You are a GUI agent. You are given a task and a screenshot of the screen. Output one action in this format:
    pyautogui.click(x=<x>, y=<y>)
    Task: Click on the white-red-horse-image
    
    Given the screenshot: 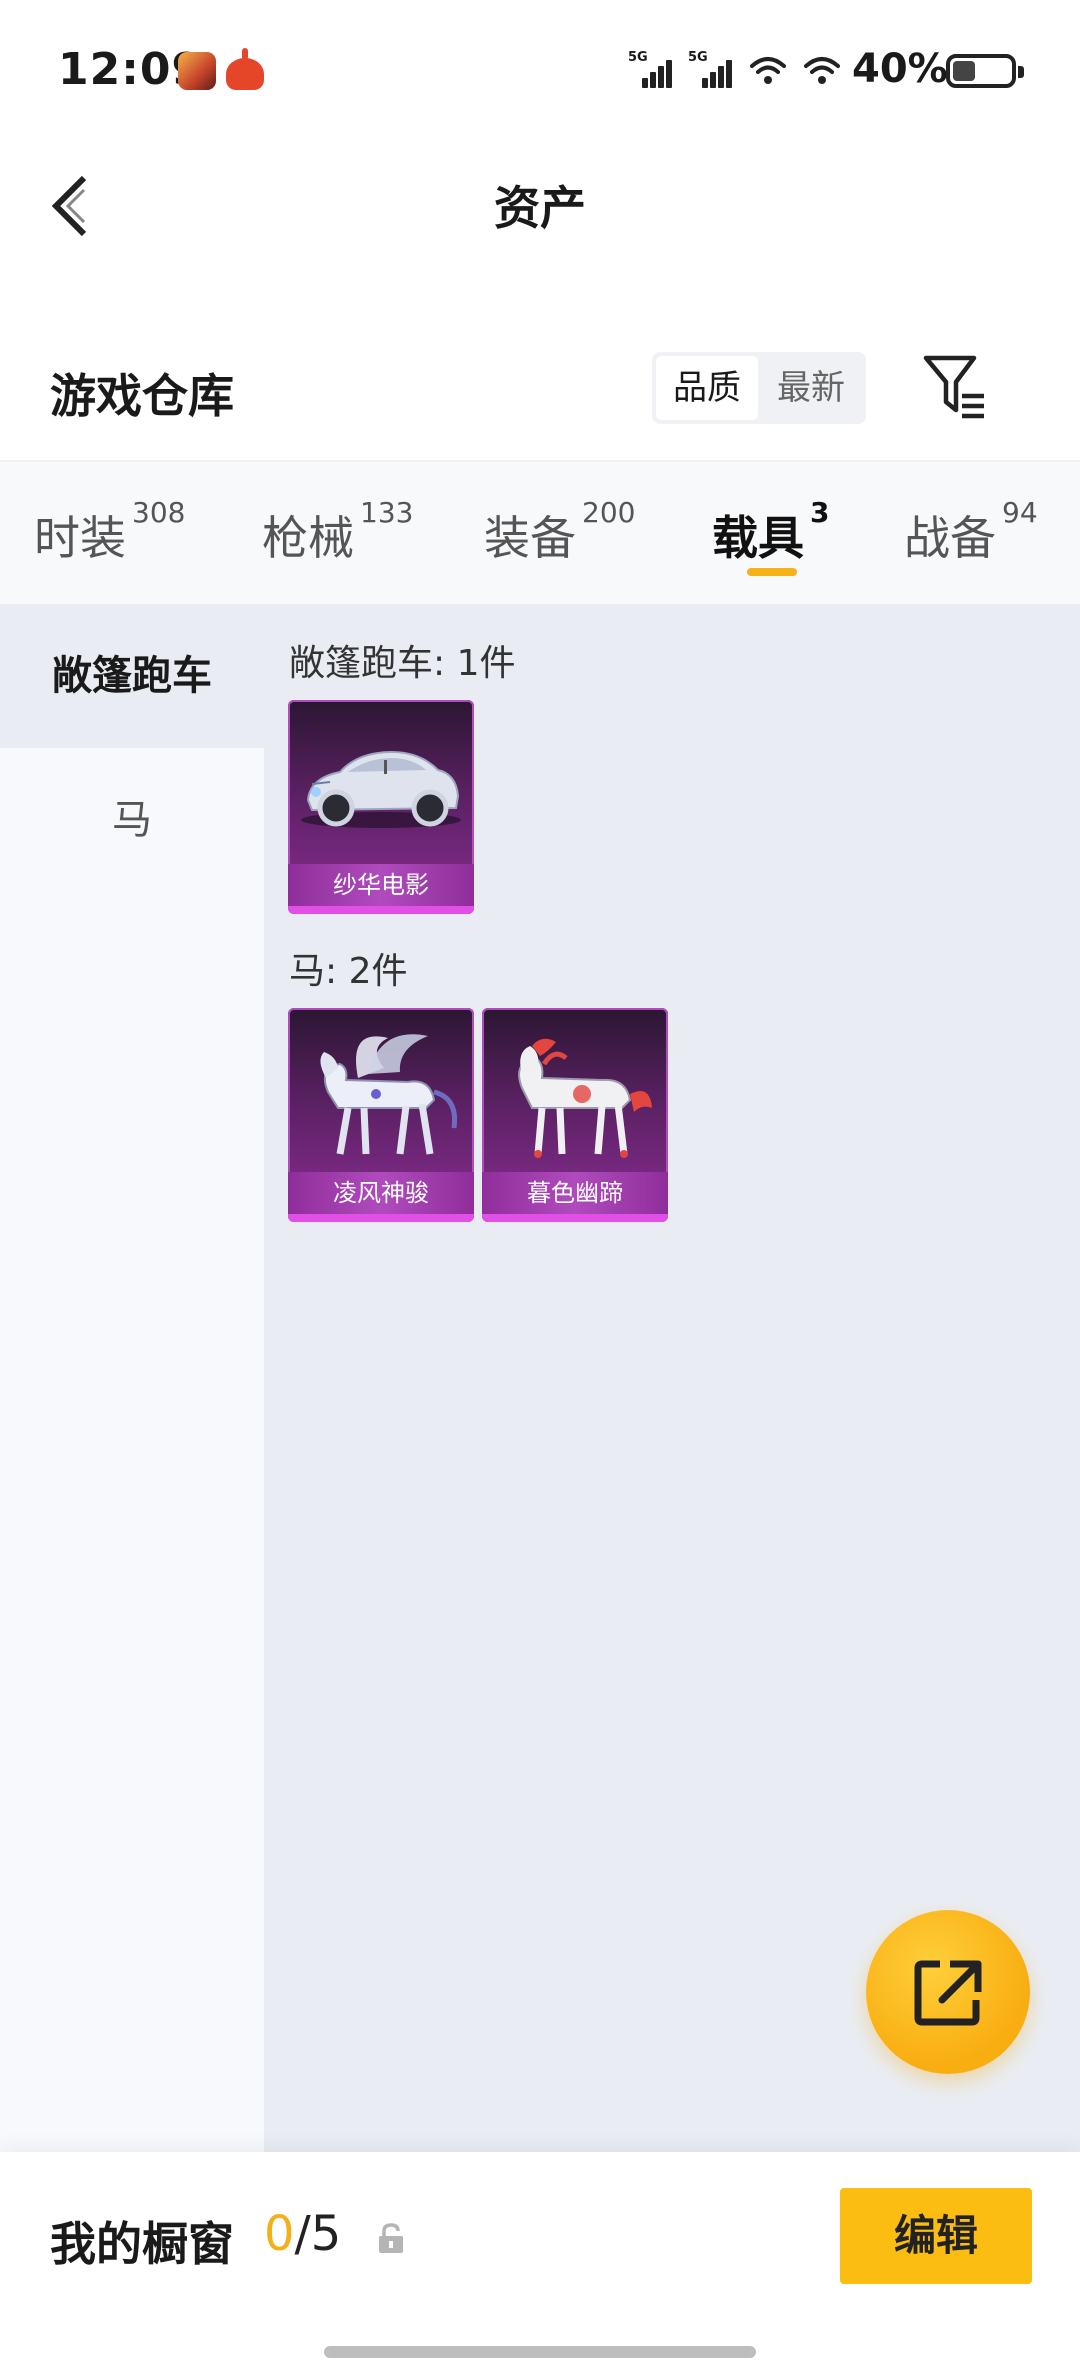 What is the action you would take?
    pyautogui.click(x=585, y=1098)
    